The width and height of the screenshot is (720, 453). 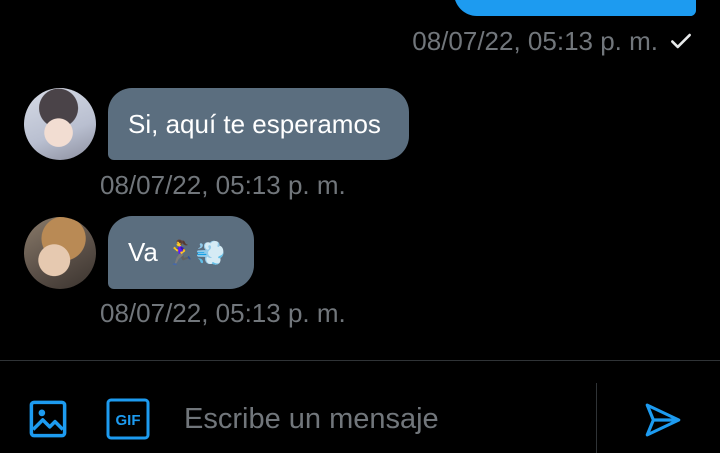 I want to click on received-message-row: Va 🏃‍♀️💨, so click(x=139, y=252).